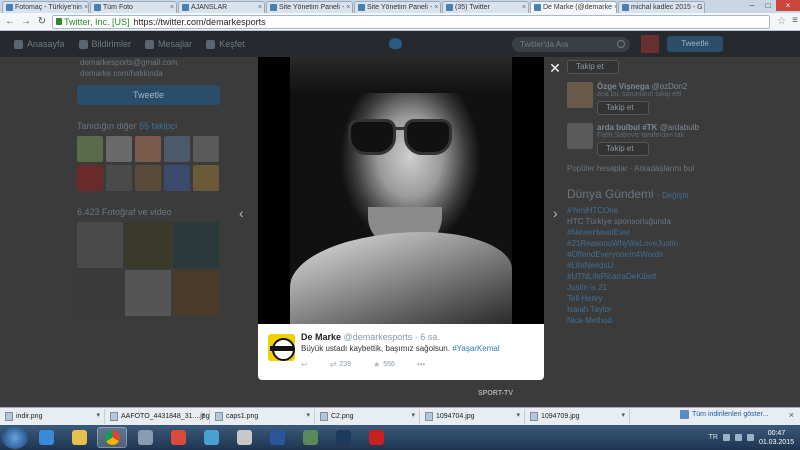 This screenshot has width=800, height=450. I want to click on trend-item: Tell Henry, so click(642, 298).